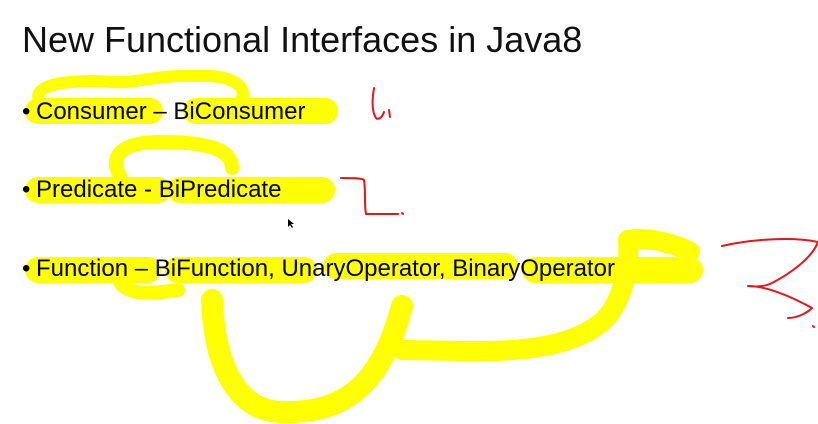  What do you see at coordinates (171, 111) in the screenshot?
I see `bullet-text: Consumer – BiConsumer` at bounding box center [171, 111].